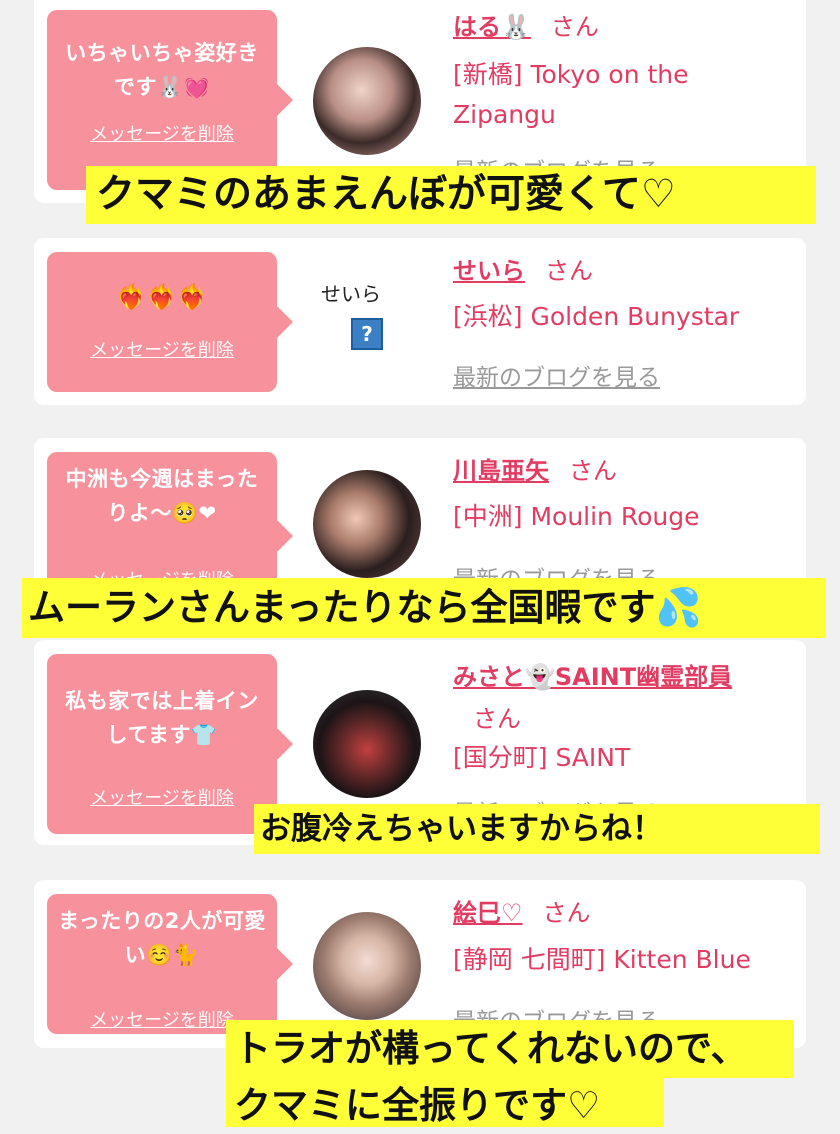  I want to click on message-bubble: 私も家では上着インしてます👕 メッセージを削除, so click(170, 744).